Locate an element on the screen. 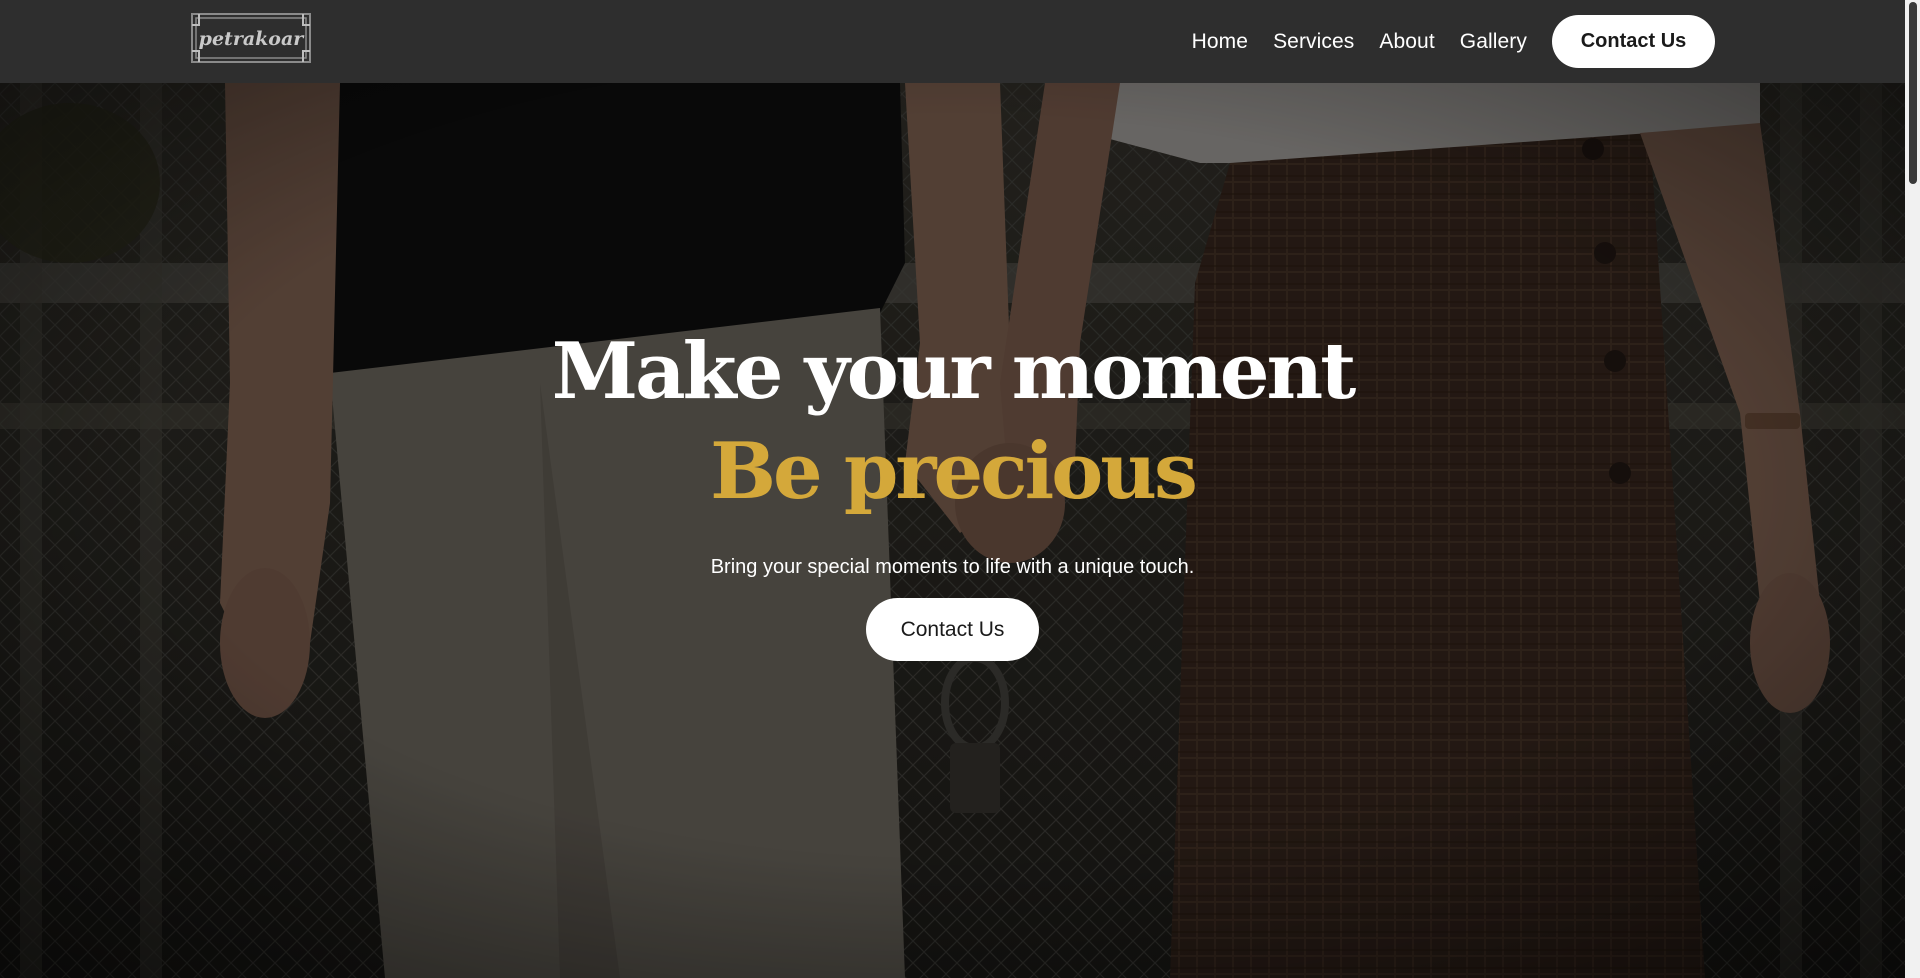 The image size is (1920, 978). nav-home: Home is located at coordinates (1220, 42).